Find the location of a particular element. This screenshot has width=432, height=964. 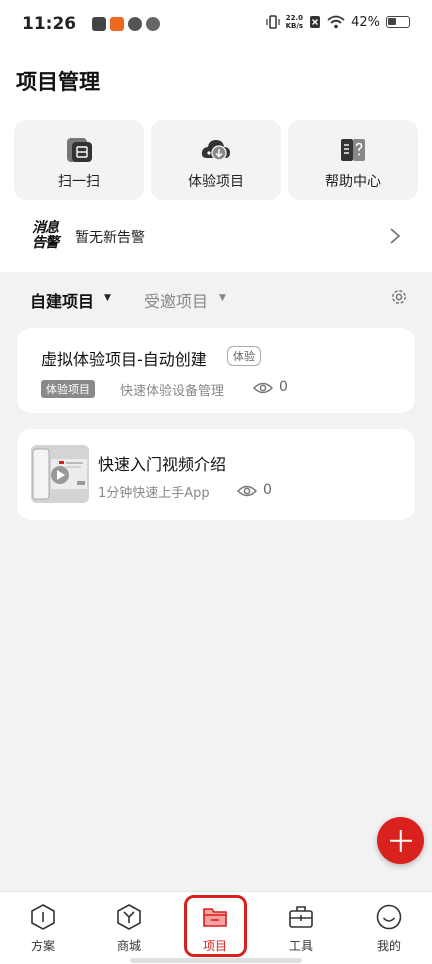

video-views: 0 is located at coordinates (267, 490).